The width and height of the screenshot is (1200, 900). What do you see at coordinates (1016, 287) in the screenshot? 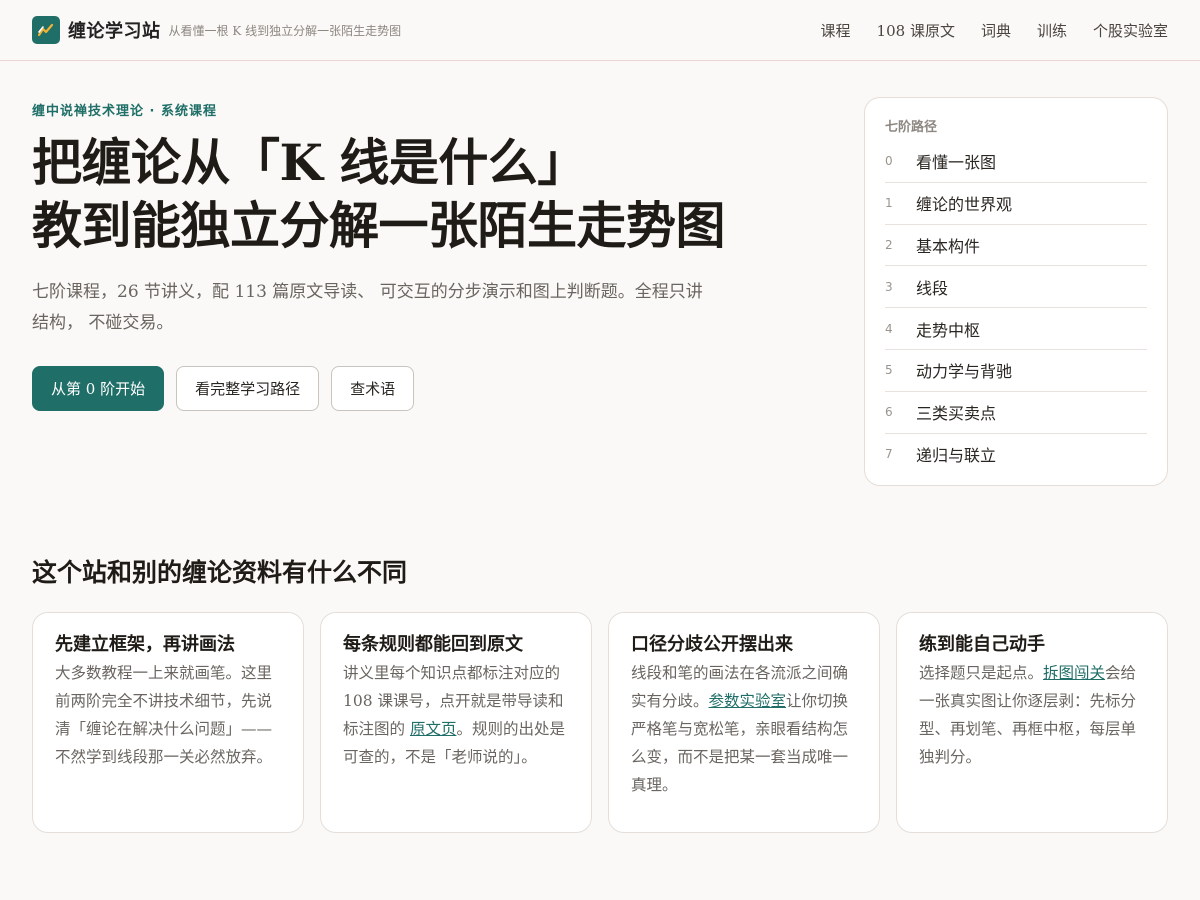
I see `path-item-3: 3 线段` at bounding box center [1016, 287].